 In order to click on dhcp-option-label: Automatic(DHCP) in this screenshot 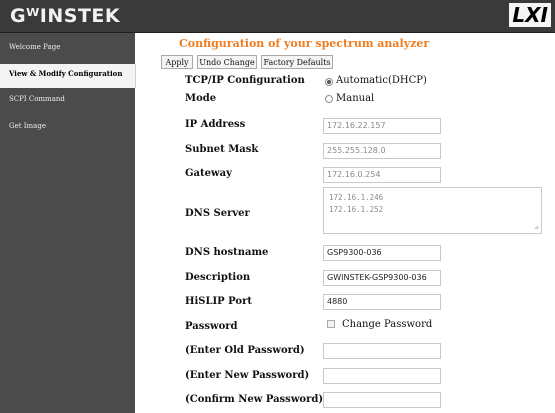, I will do `click(381, 80)`.